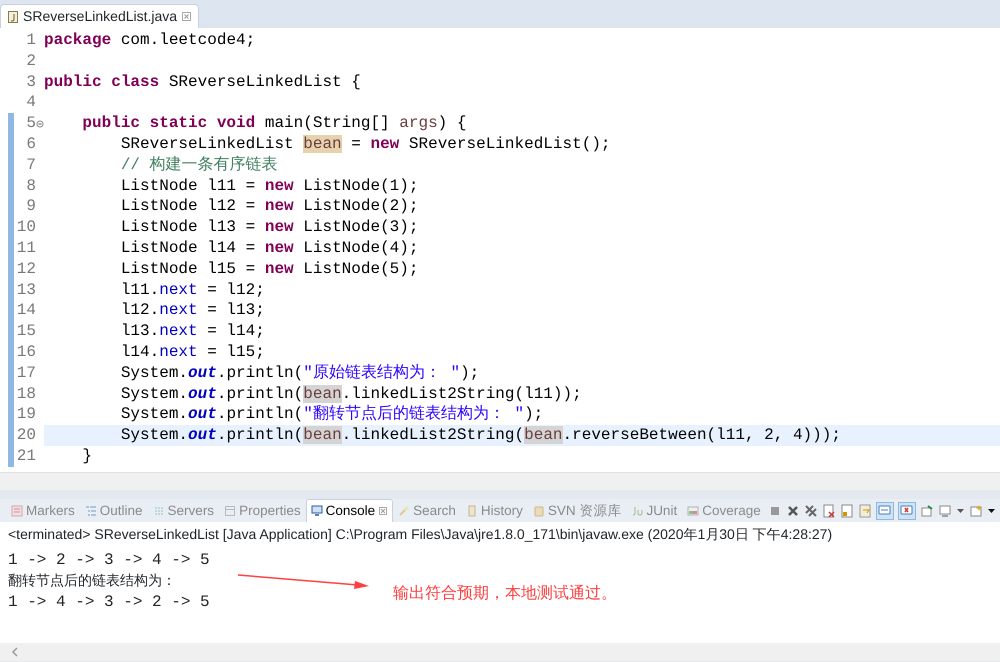  What do you see at coordinates (26, 456) in the screenshot?
I see `line-number: 21` at bounding box center [26, 456].